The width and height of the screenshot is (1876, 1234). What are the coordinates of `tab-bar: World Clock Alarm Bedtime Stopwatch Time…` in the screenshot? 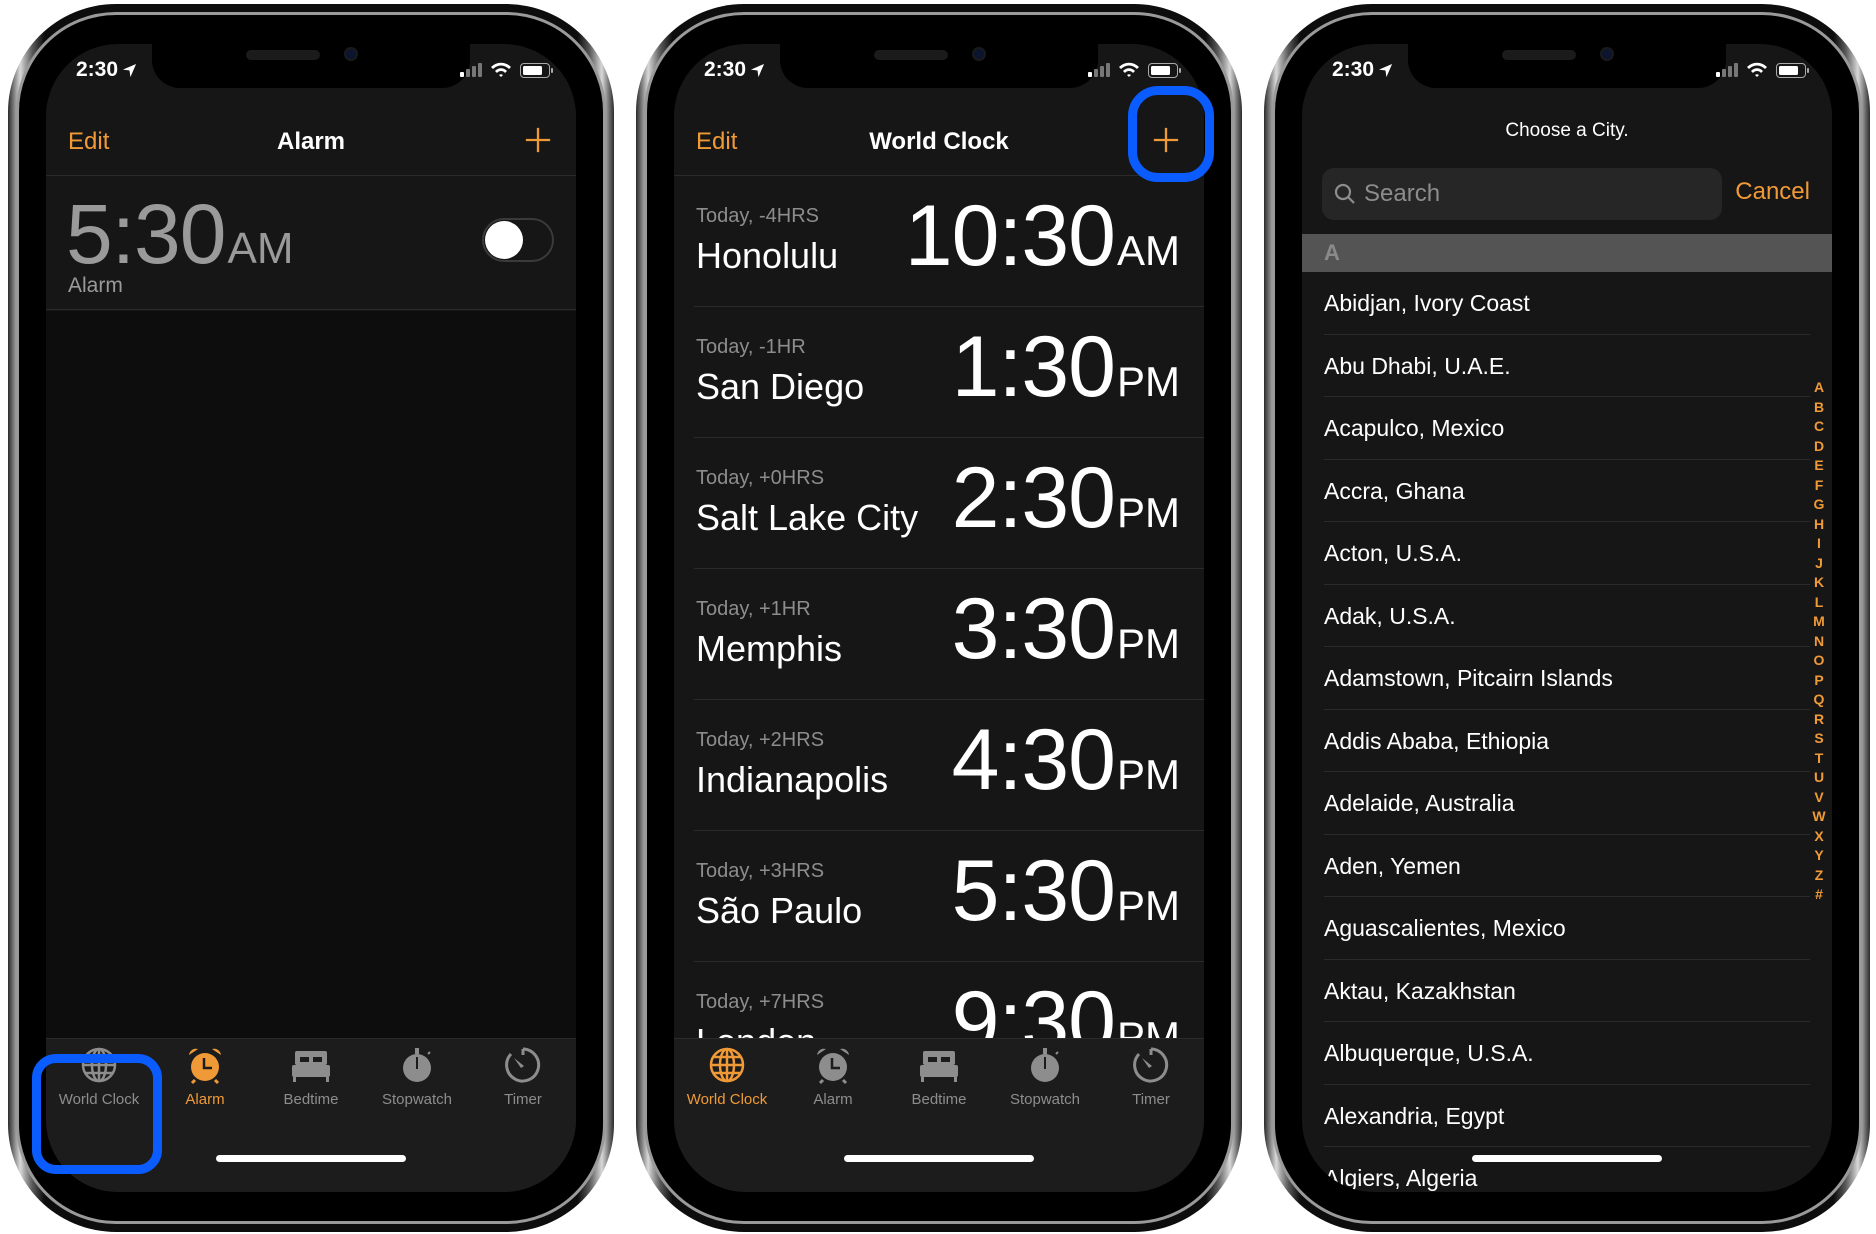 It's located at (311, 1115).